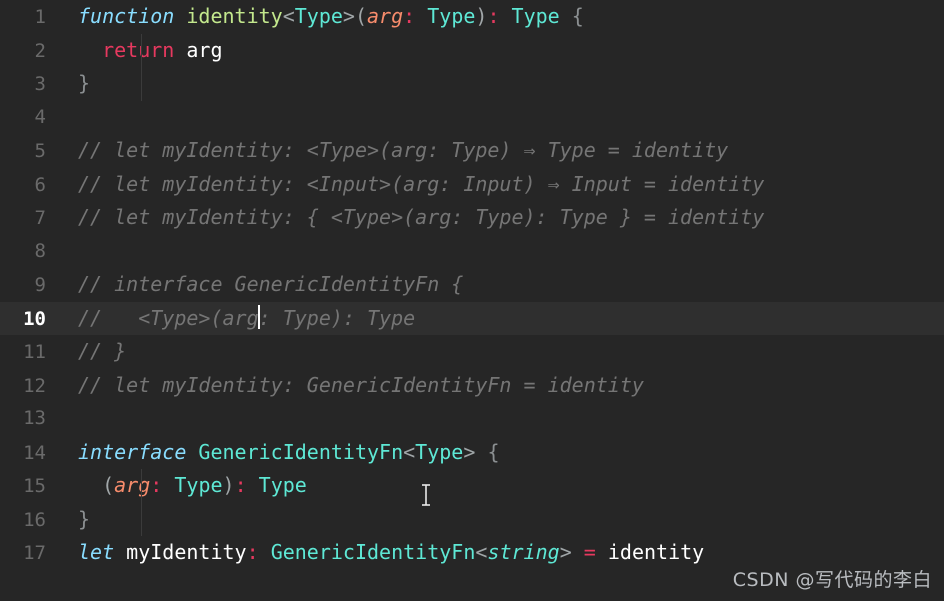 The height and width of the screenshot is (601, 944). I want to click on line-number: 5, so click(31, 152).